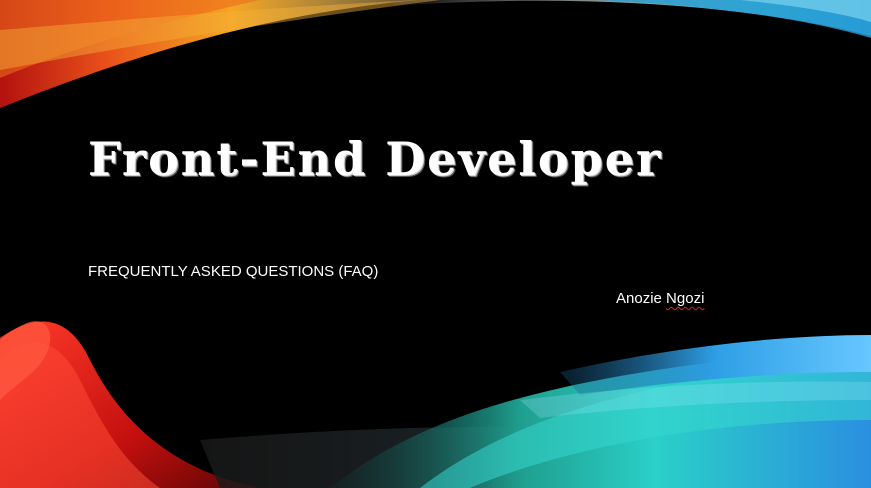 The image size is (871, 488). What do you see at coordinates (375, 159) in the screenshot?
I see `slide-title: Front-End Developer` at bounding box center [375, 159].